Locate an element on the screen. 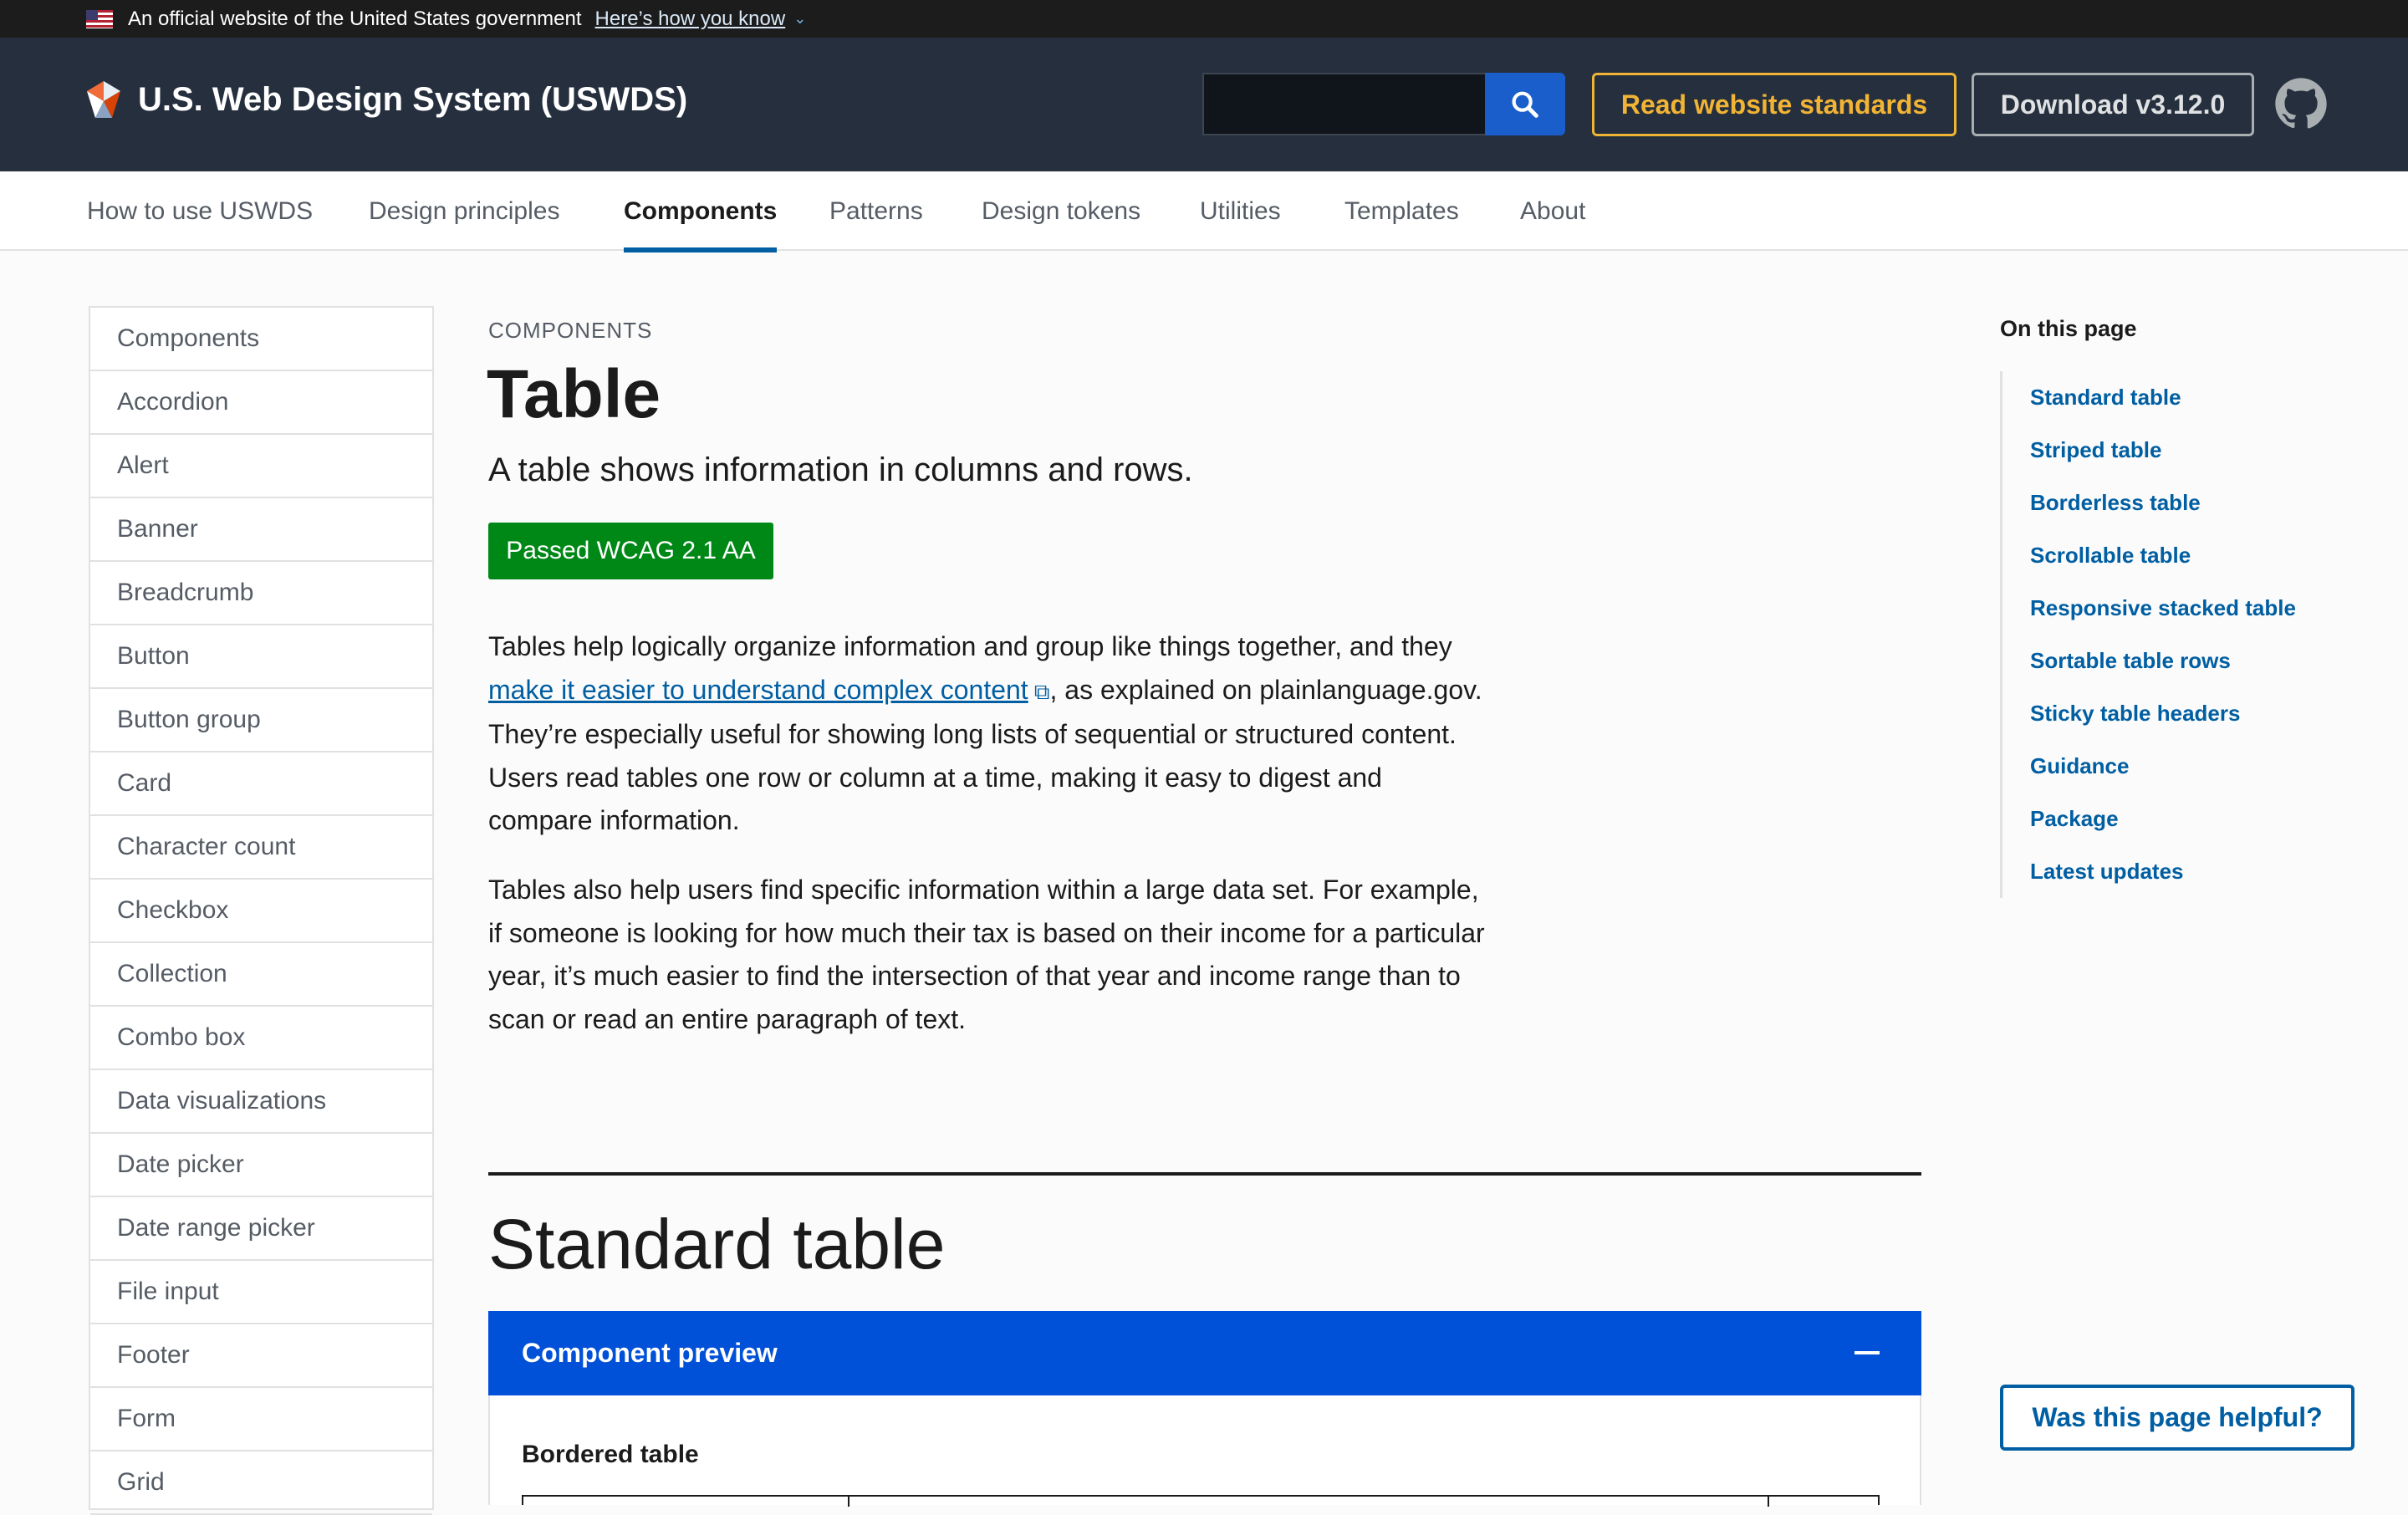 This screenshot has height=1515, width=2408. chevron-down-icon: ⌄ is located at coordinates (800, 19).